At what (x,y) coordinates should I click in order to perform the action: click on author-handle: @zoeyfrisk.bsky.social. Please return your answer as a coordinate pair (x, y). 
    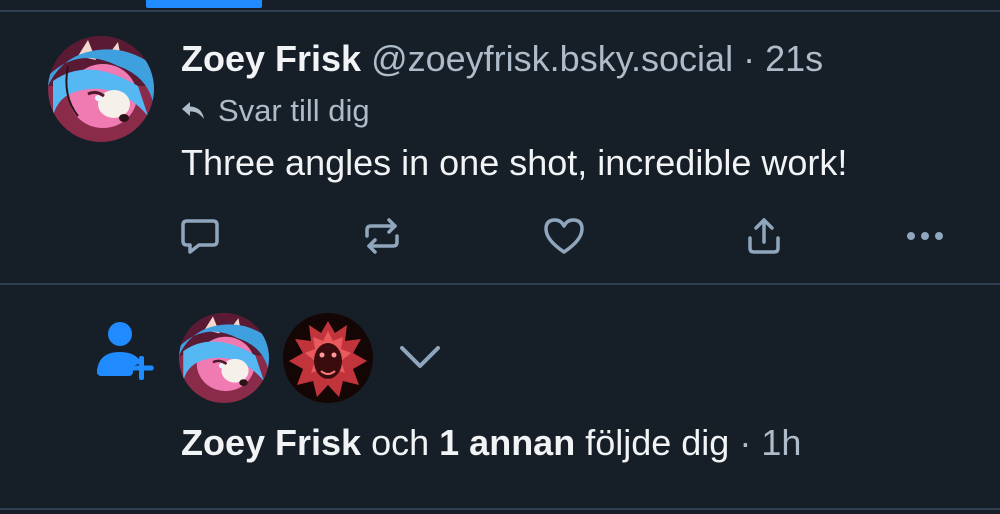
    Looking at the image, I should click on (552, 58).